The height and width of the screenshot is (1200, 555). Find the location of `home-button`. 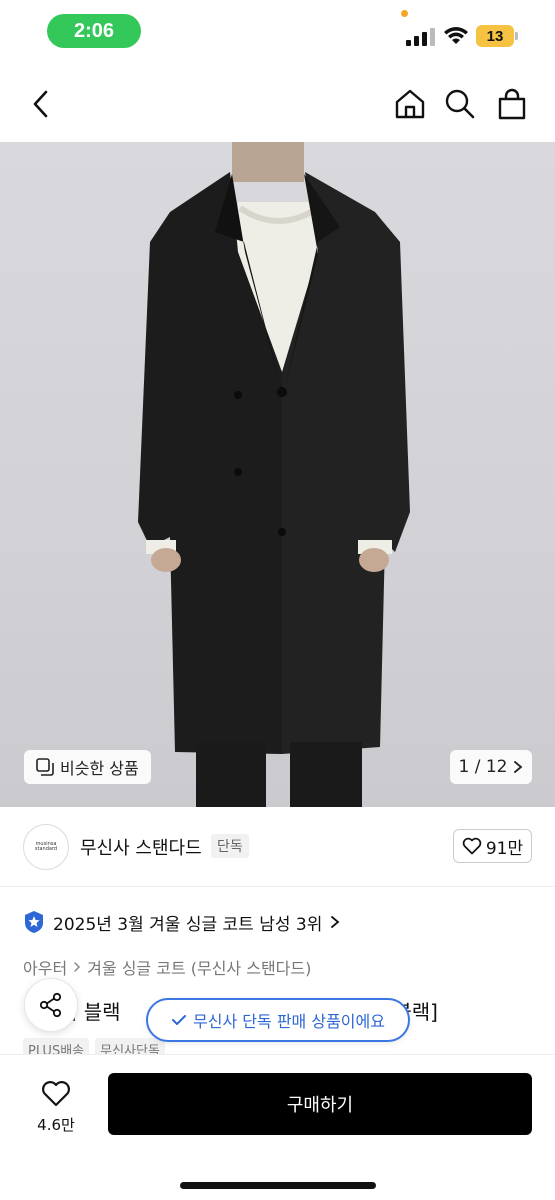

home-button is located at coordinates (410, 104).